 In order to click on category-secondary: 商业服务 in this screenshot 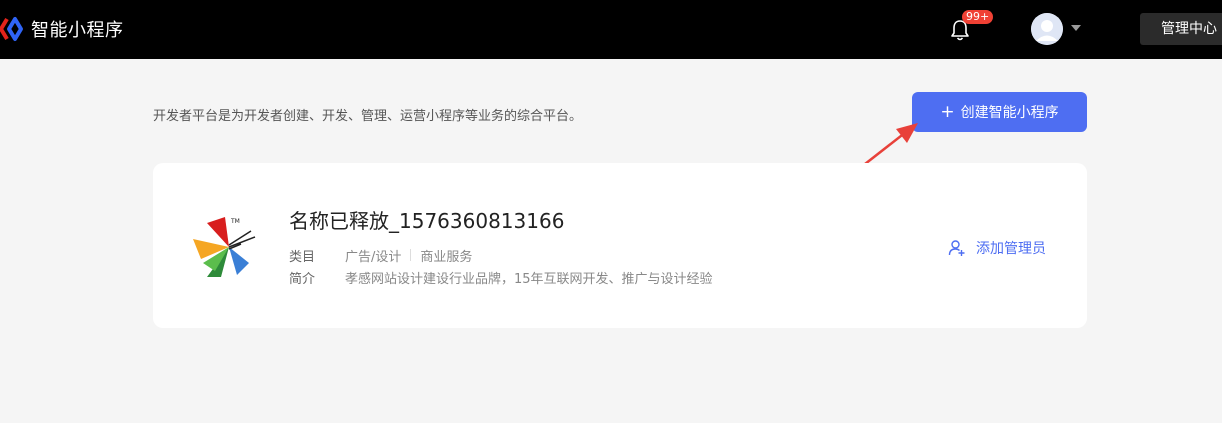, I will do `click(446, 257)`.